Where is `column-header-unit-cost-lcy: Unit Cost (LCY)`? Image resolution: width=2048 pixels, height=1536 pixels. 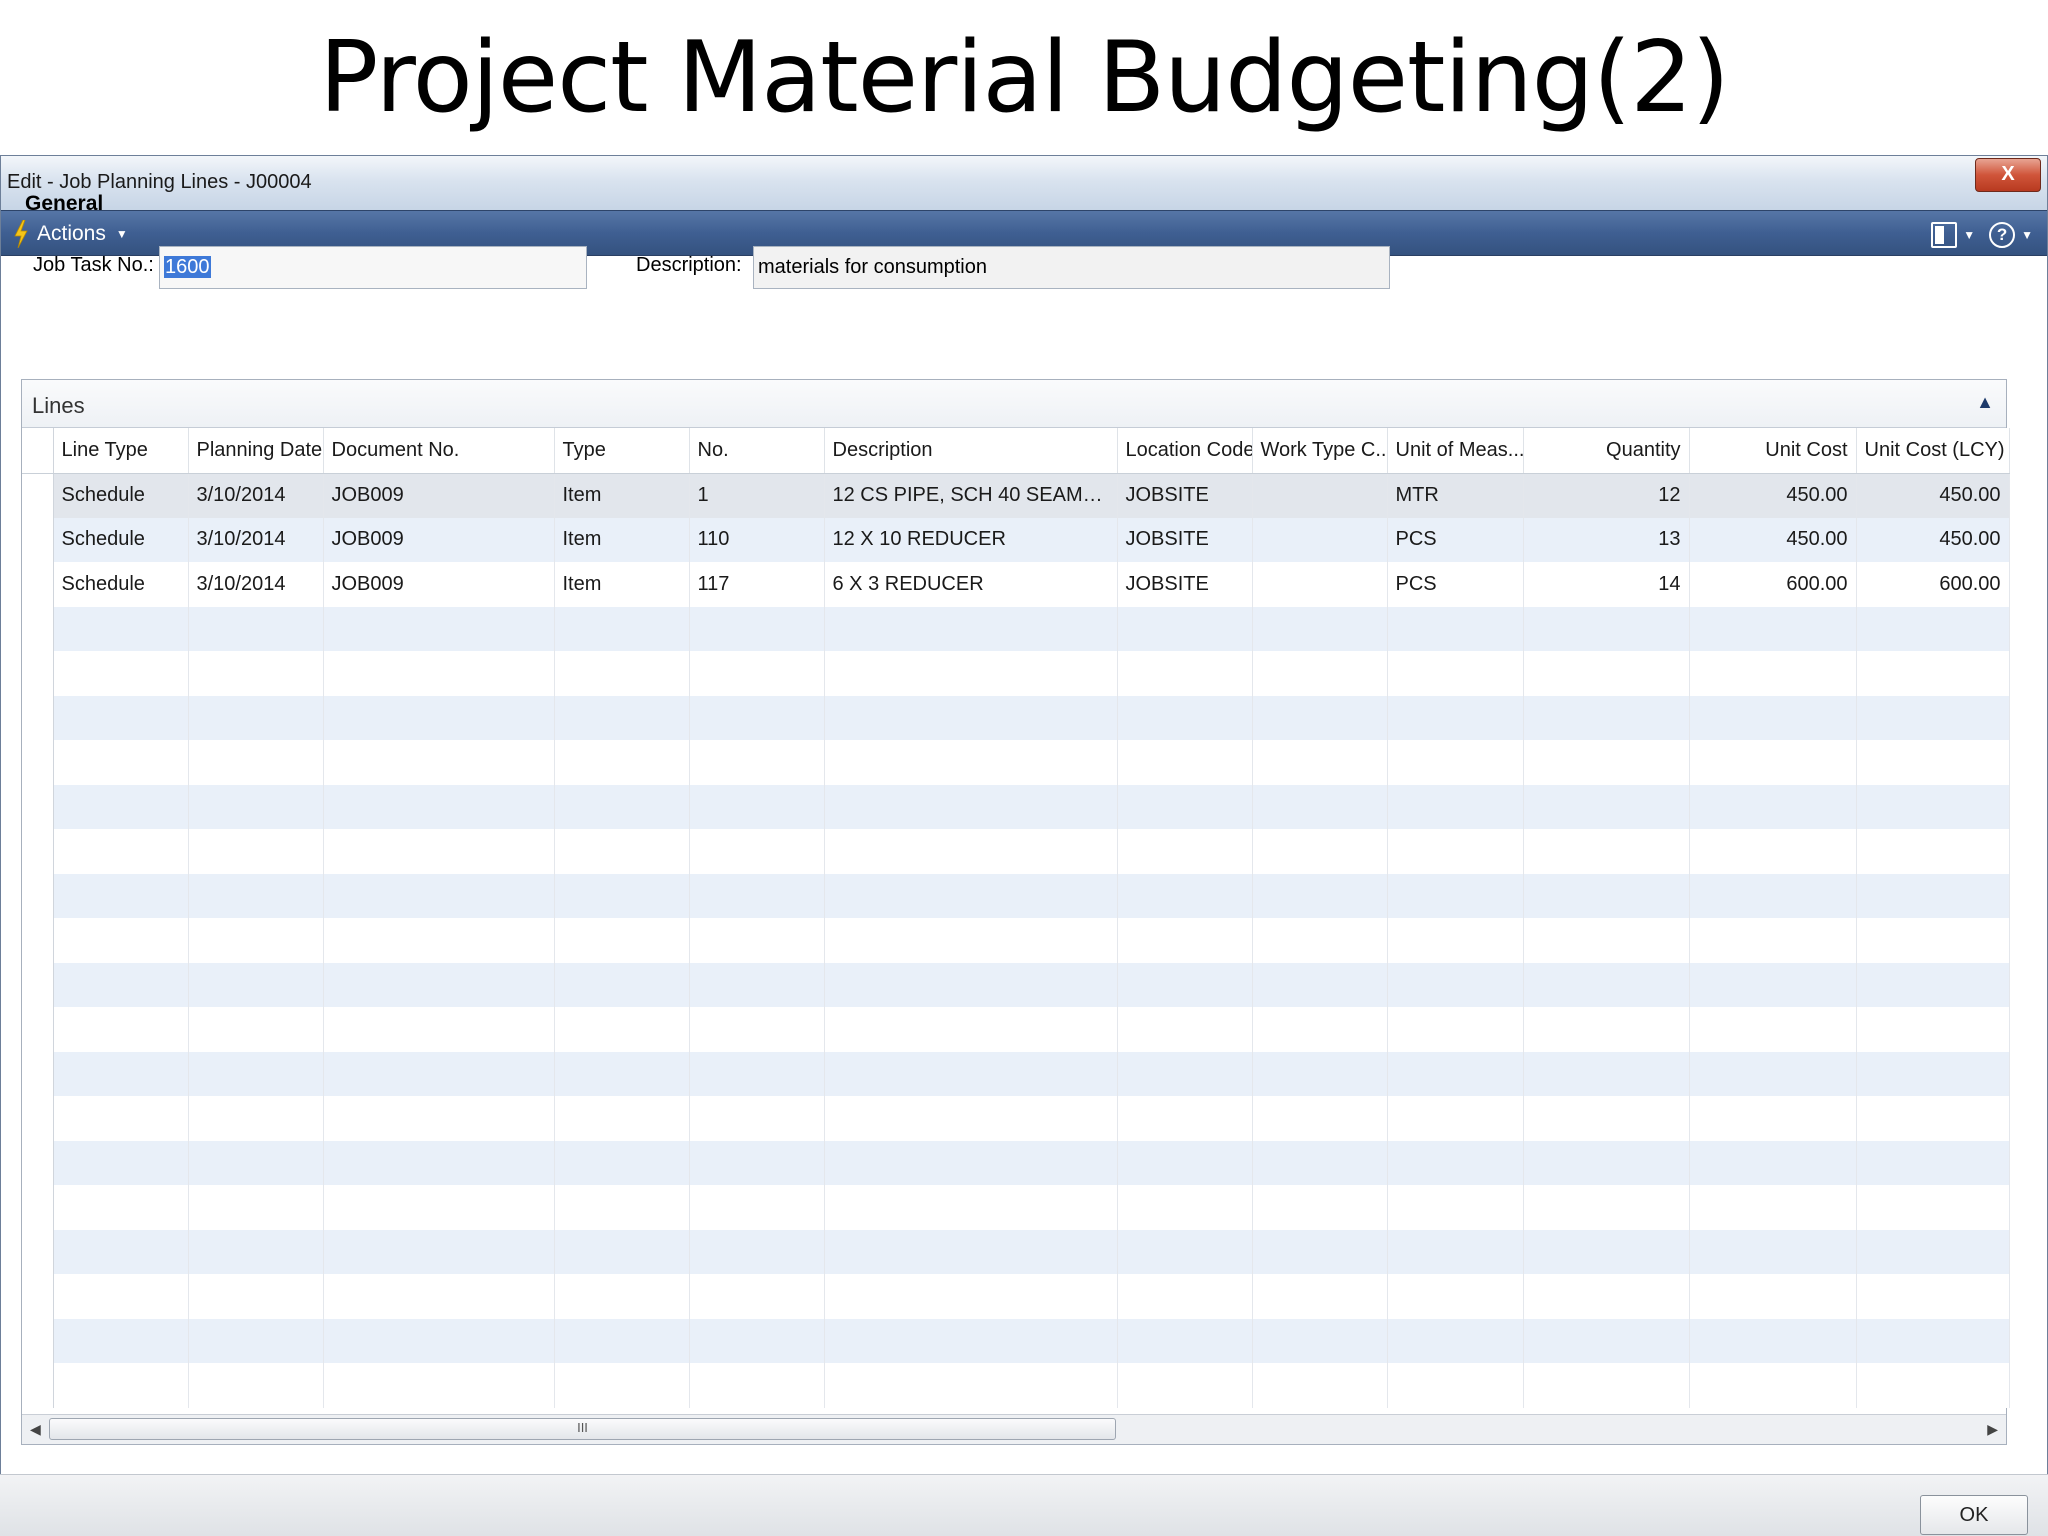
column-header-unit-cost-lcy: Unit Cost (LCY) is located at coordinates (1933, 451).